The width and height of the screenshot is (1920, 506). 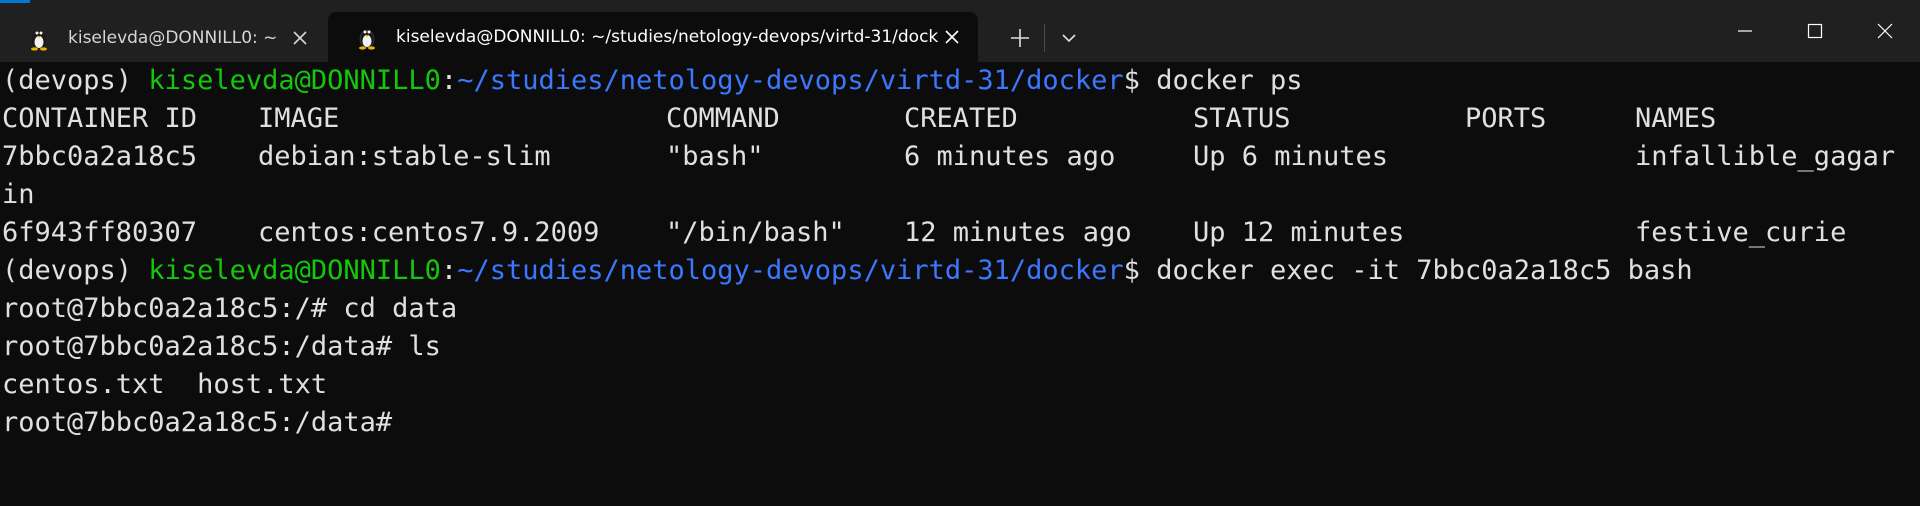 I want to click on command-text: docker ps, so click(x=1229, y=80).